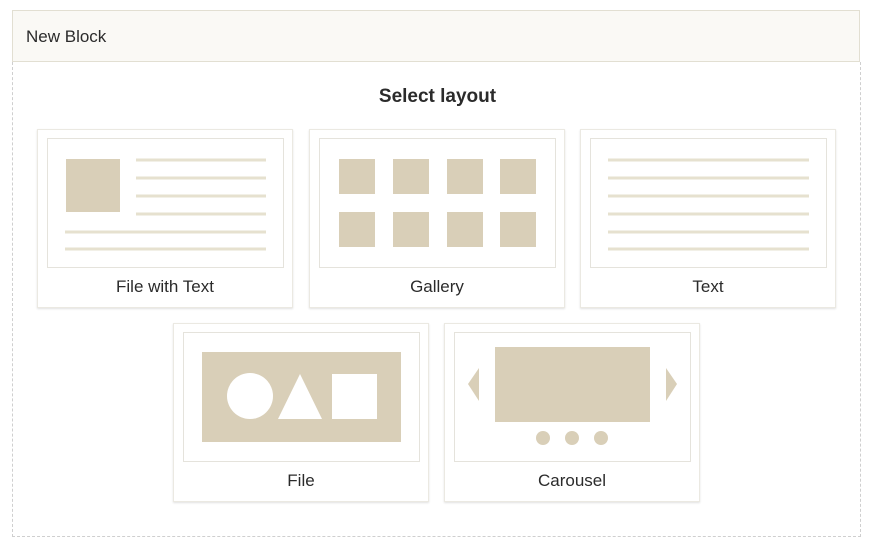 This screenshot has height=545, width=875. Describe the element at coordinates (473, 384) in the screenshot. I see `arrow-left-icon` at that location.